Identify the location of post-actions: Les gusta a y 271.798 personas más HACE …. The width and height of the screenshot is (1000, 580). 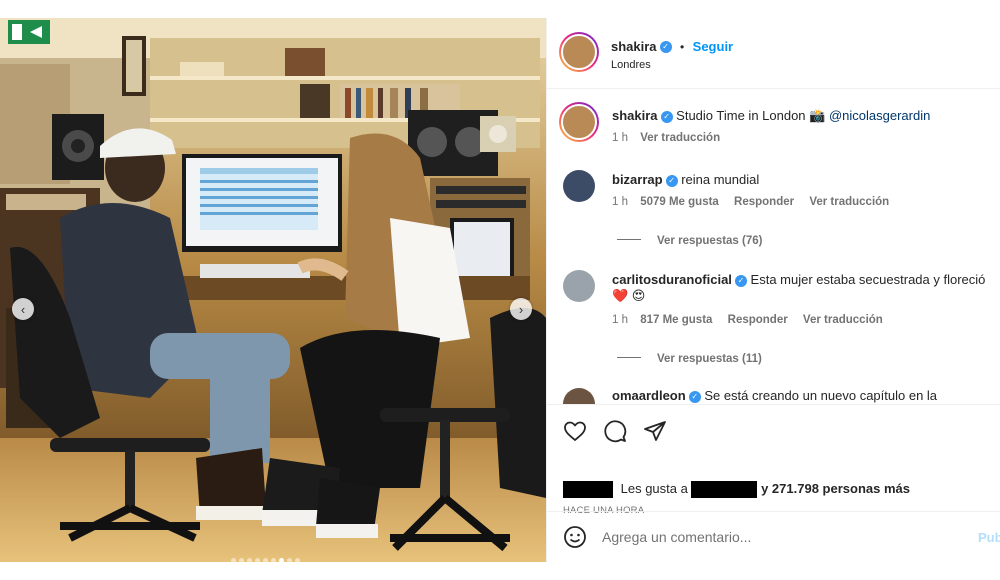
(773, 460).